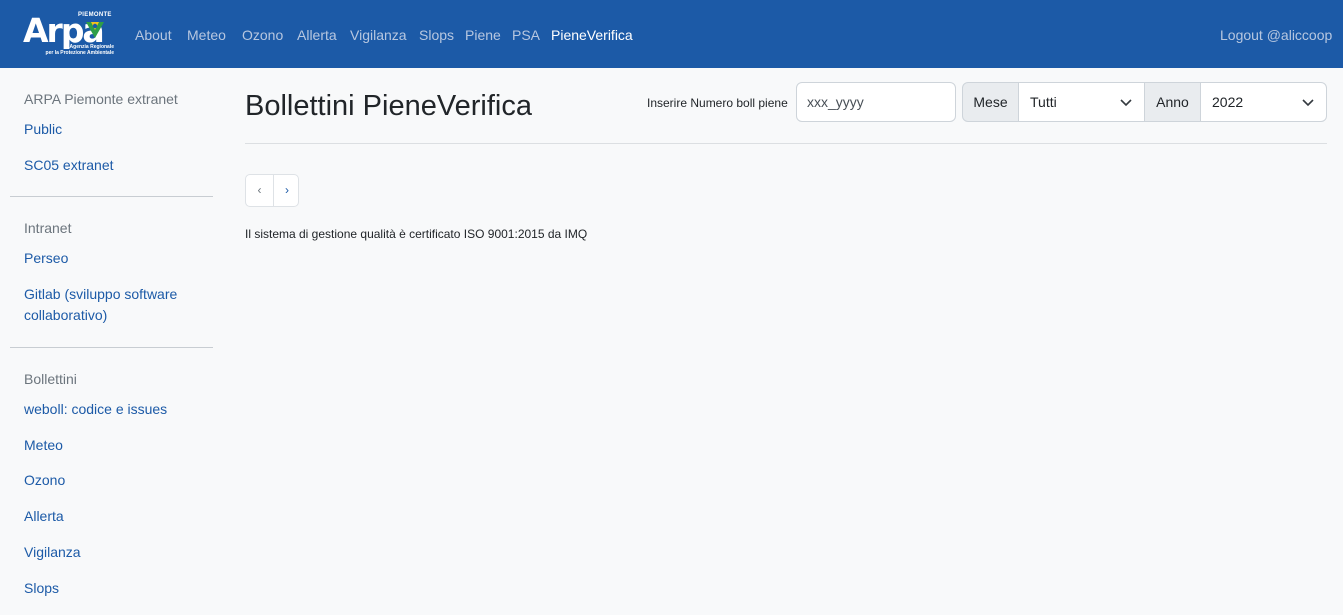 Image resolution: width=1343 pixels, height=615 pixels. I want to click on search-label: Inserire Numero boll piene, so click(717, 103).